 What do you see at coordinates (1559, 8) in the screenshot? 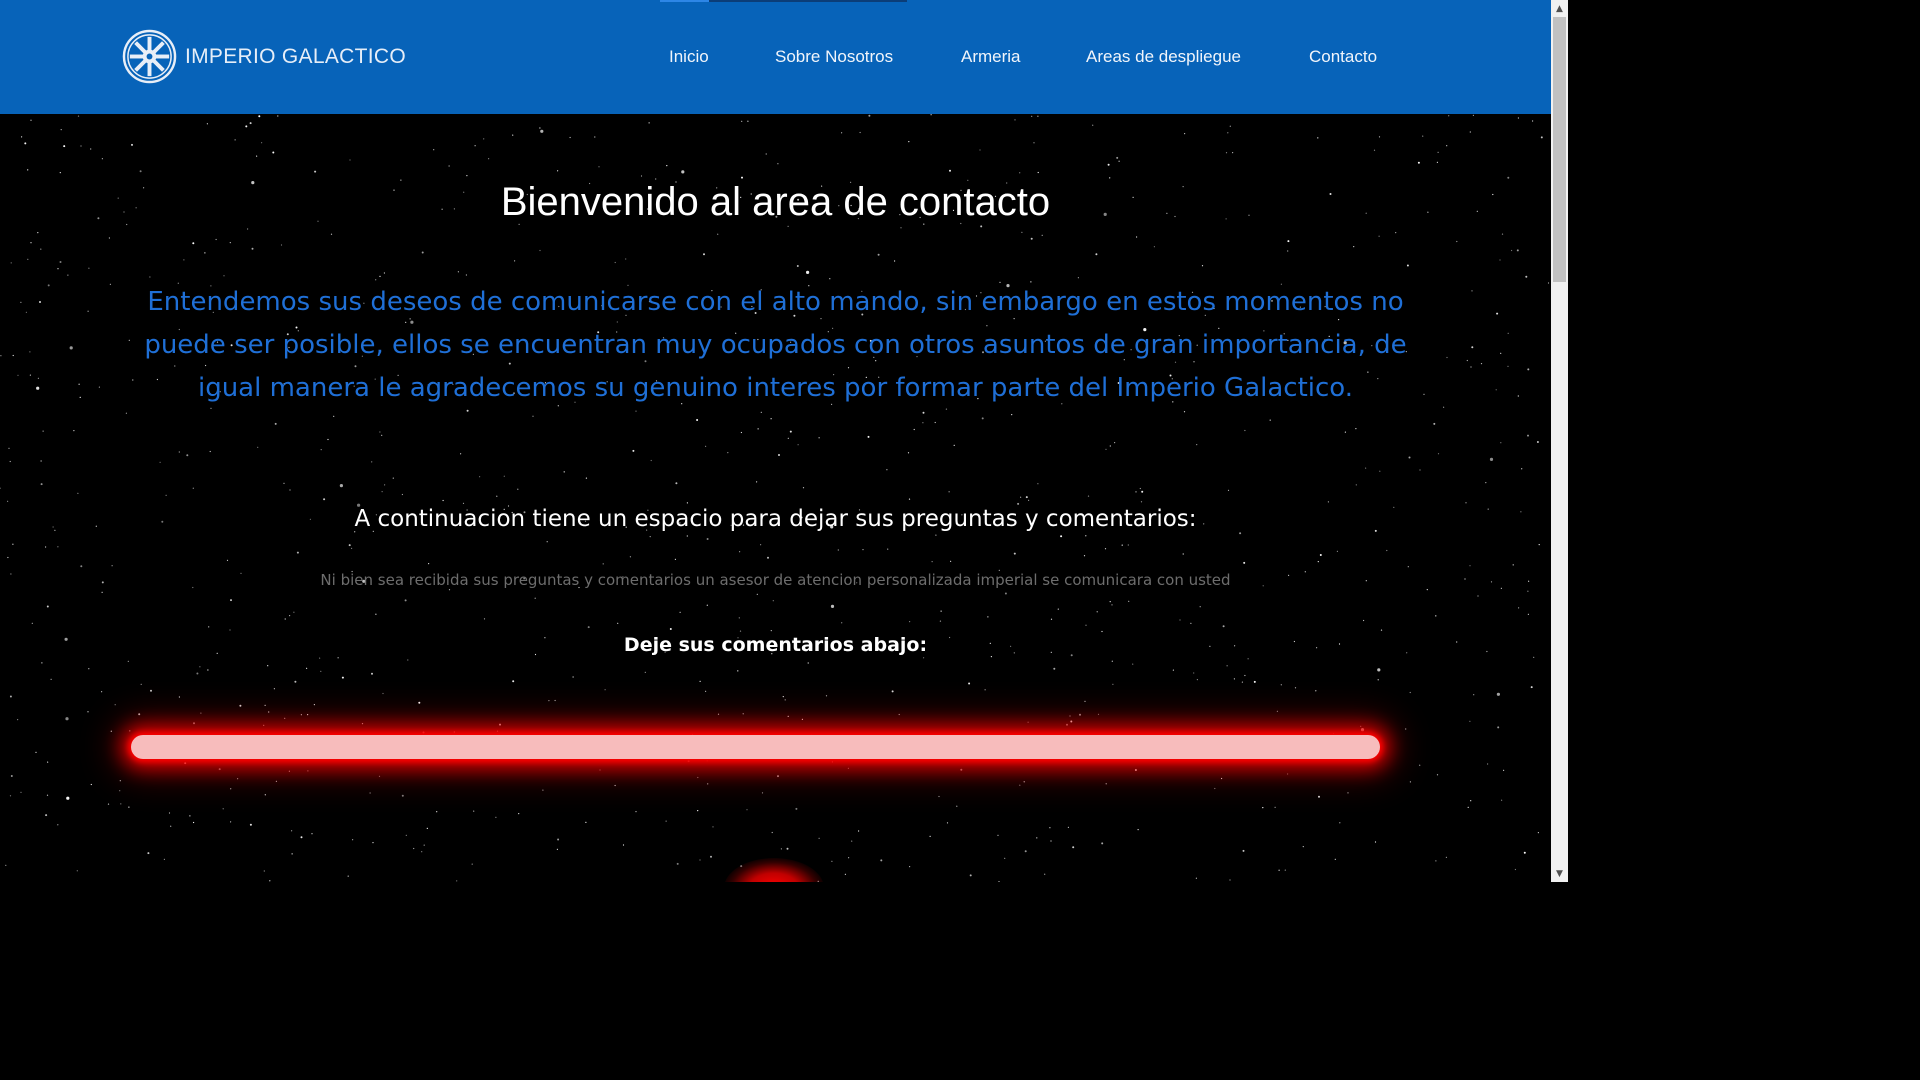
I see `scroll-up-arrow-icon: ▲` at bounding box center [1559, 8].